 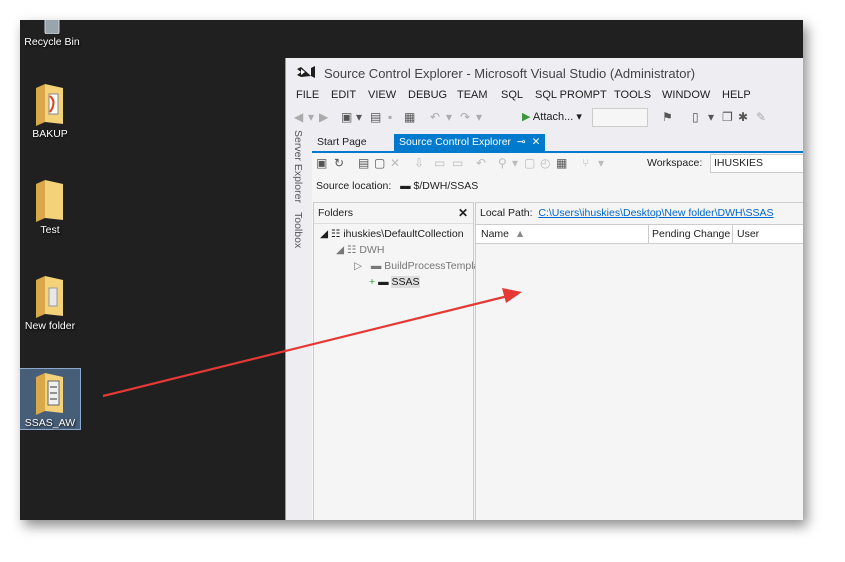 I want to click on tab-server-explorer: Server Explorer, so click(x=298, y=166).